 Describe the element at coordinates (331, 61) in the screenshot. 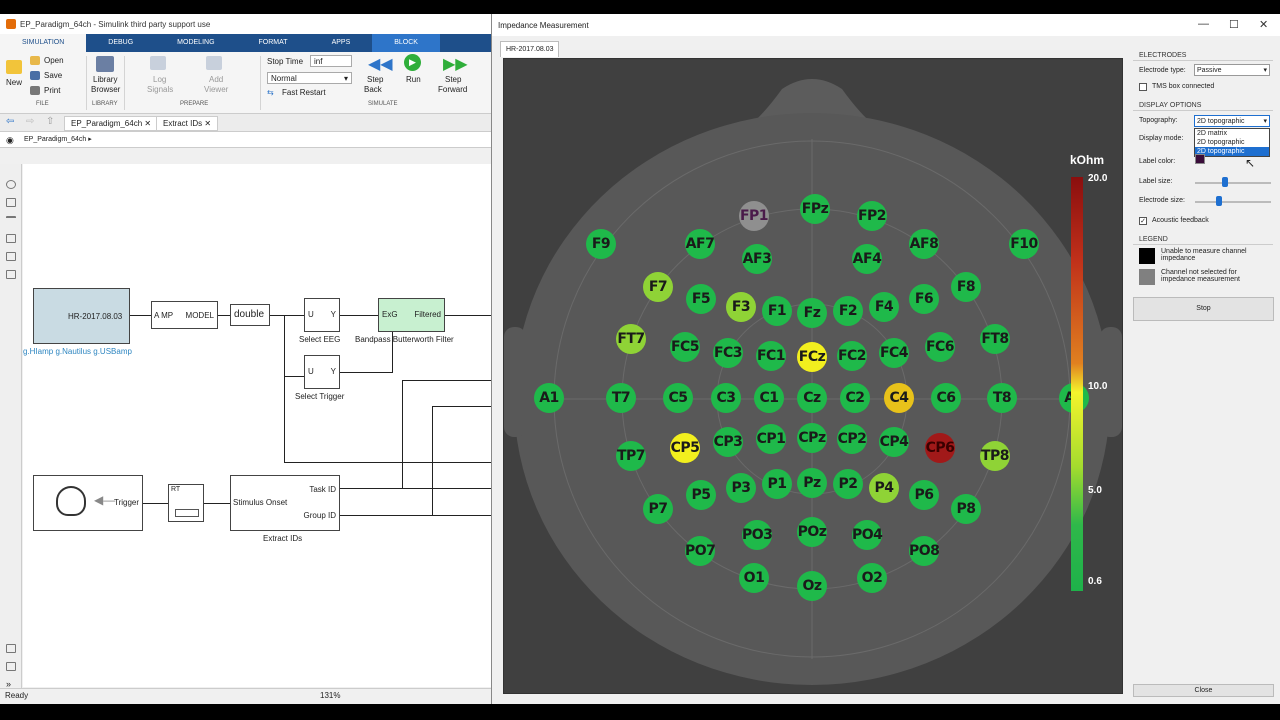

I see `stop-time-input: inf` at that location.